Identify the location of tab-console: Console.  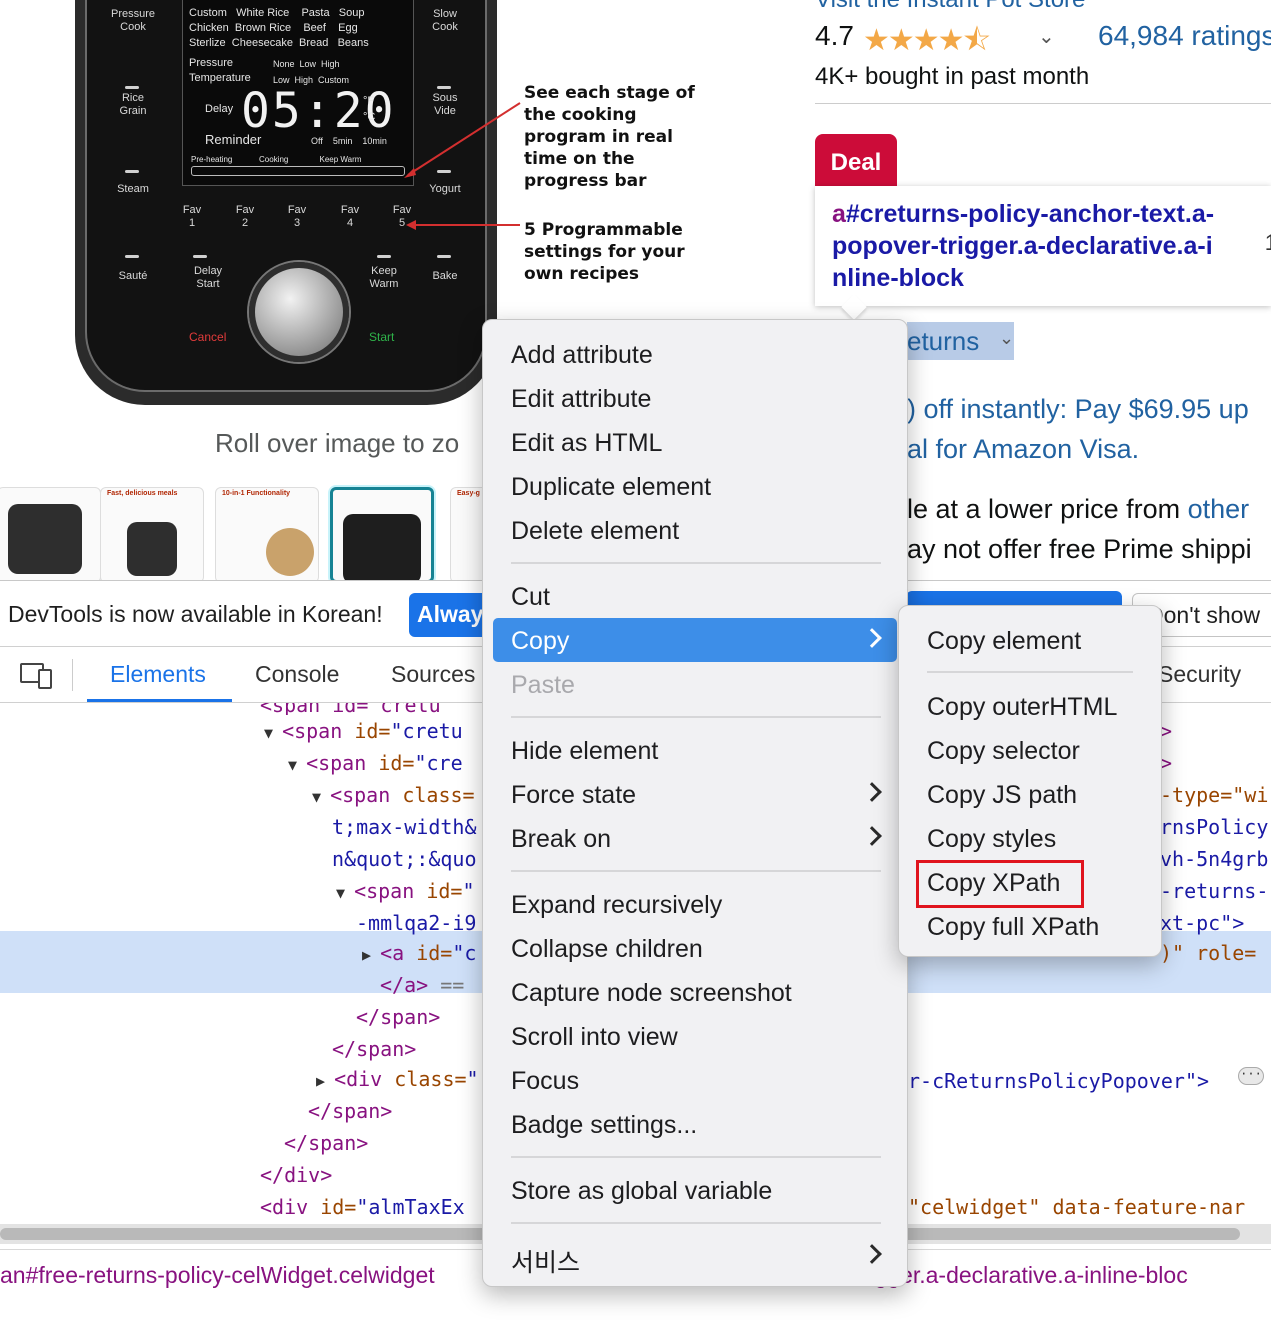
(297, 674).